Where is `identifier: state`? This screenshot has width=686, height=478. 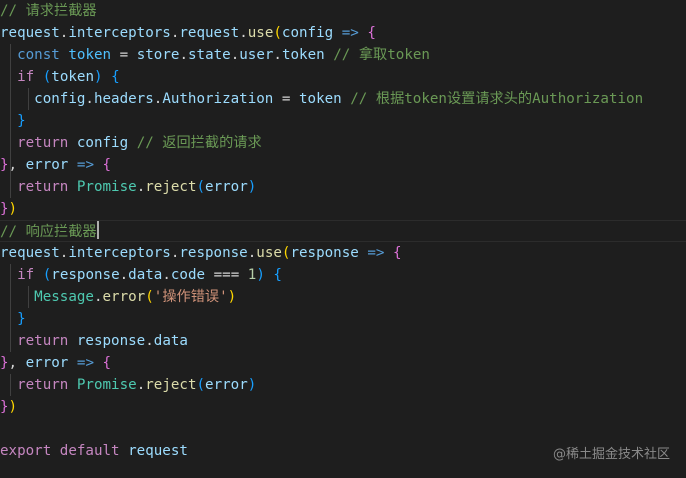
identifier: state is located at coordinates (209, 55).